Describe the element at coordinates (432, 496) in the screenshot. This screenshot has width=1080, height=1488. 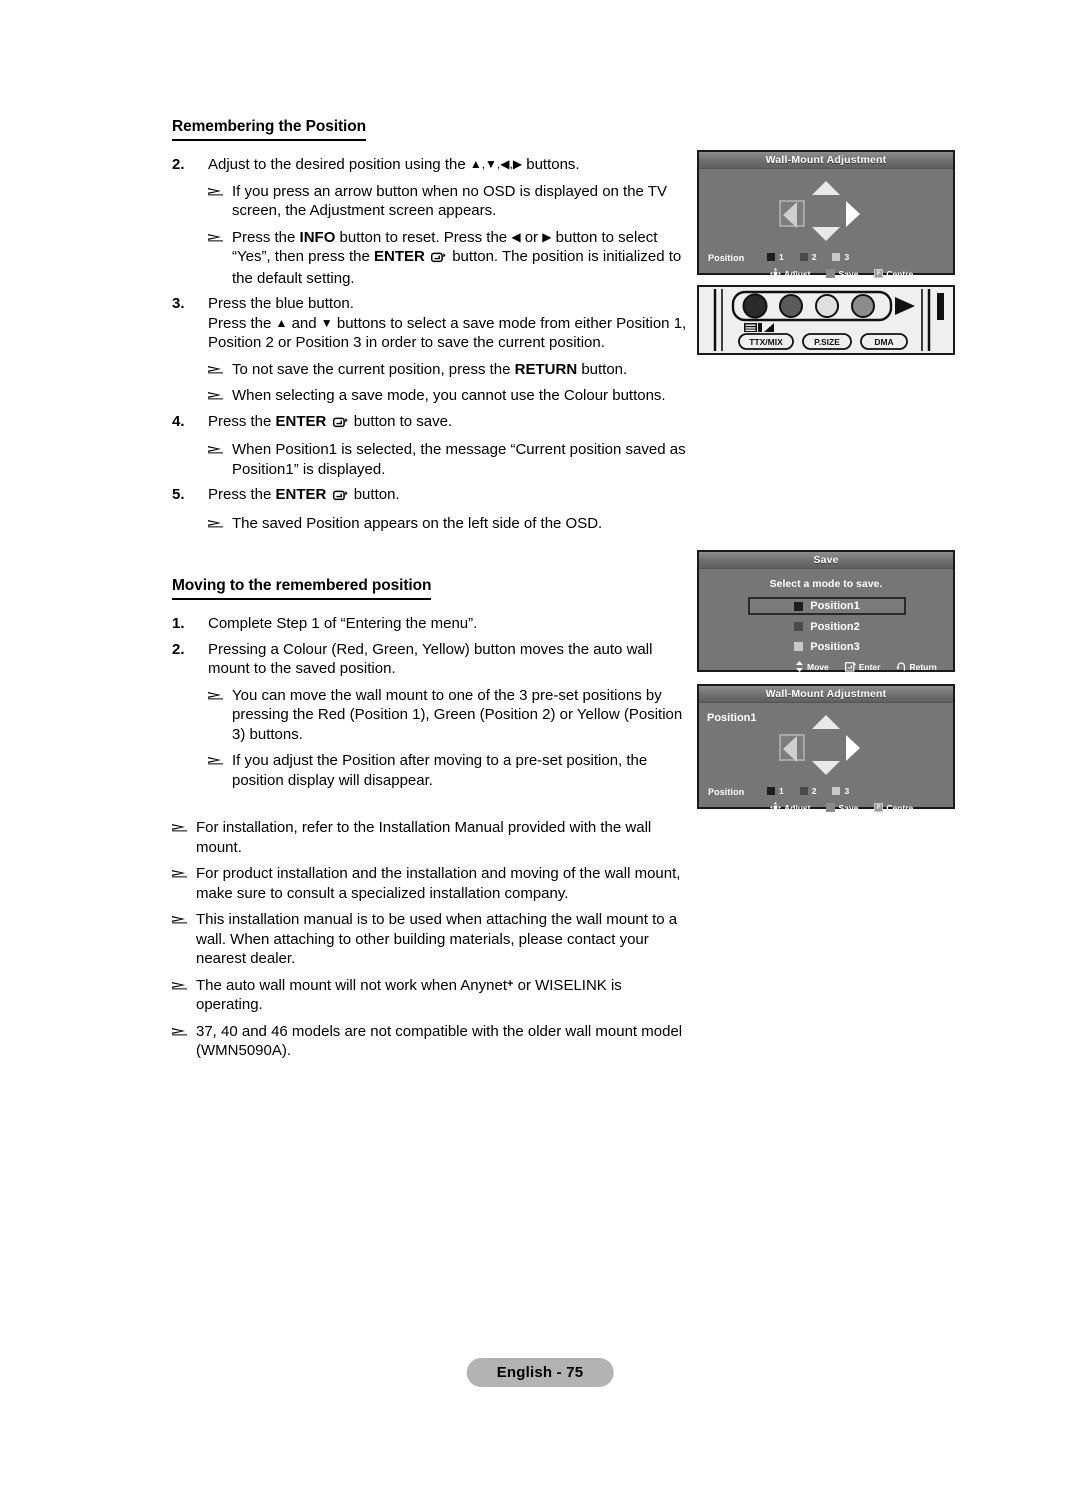
I see `step-item: 5. Press the ENTER button.` at that location.